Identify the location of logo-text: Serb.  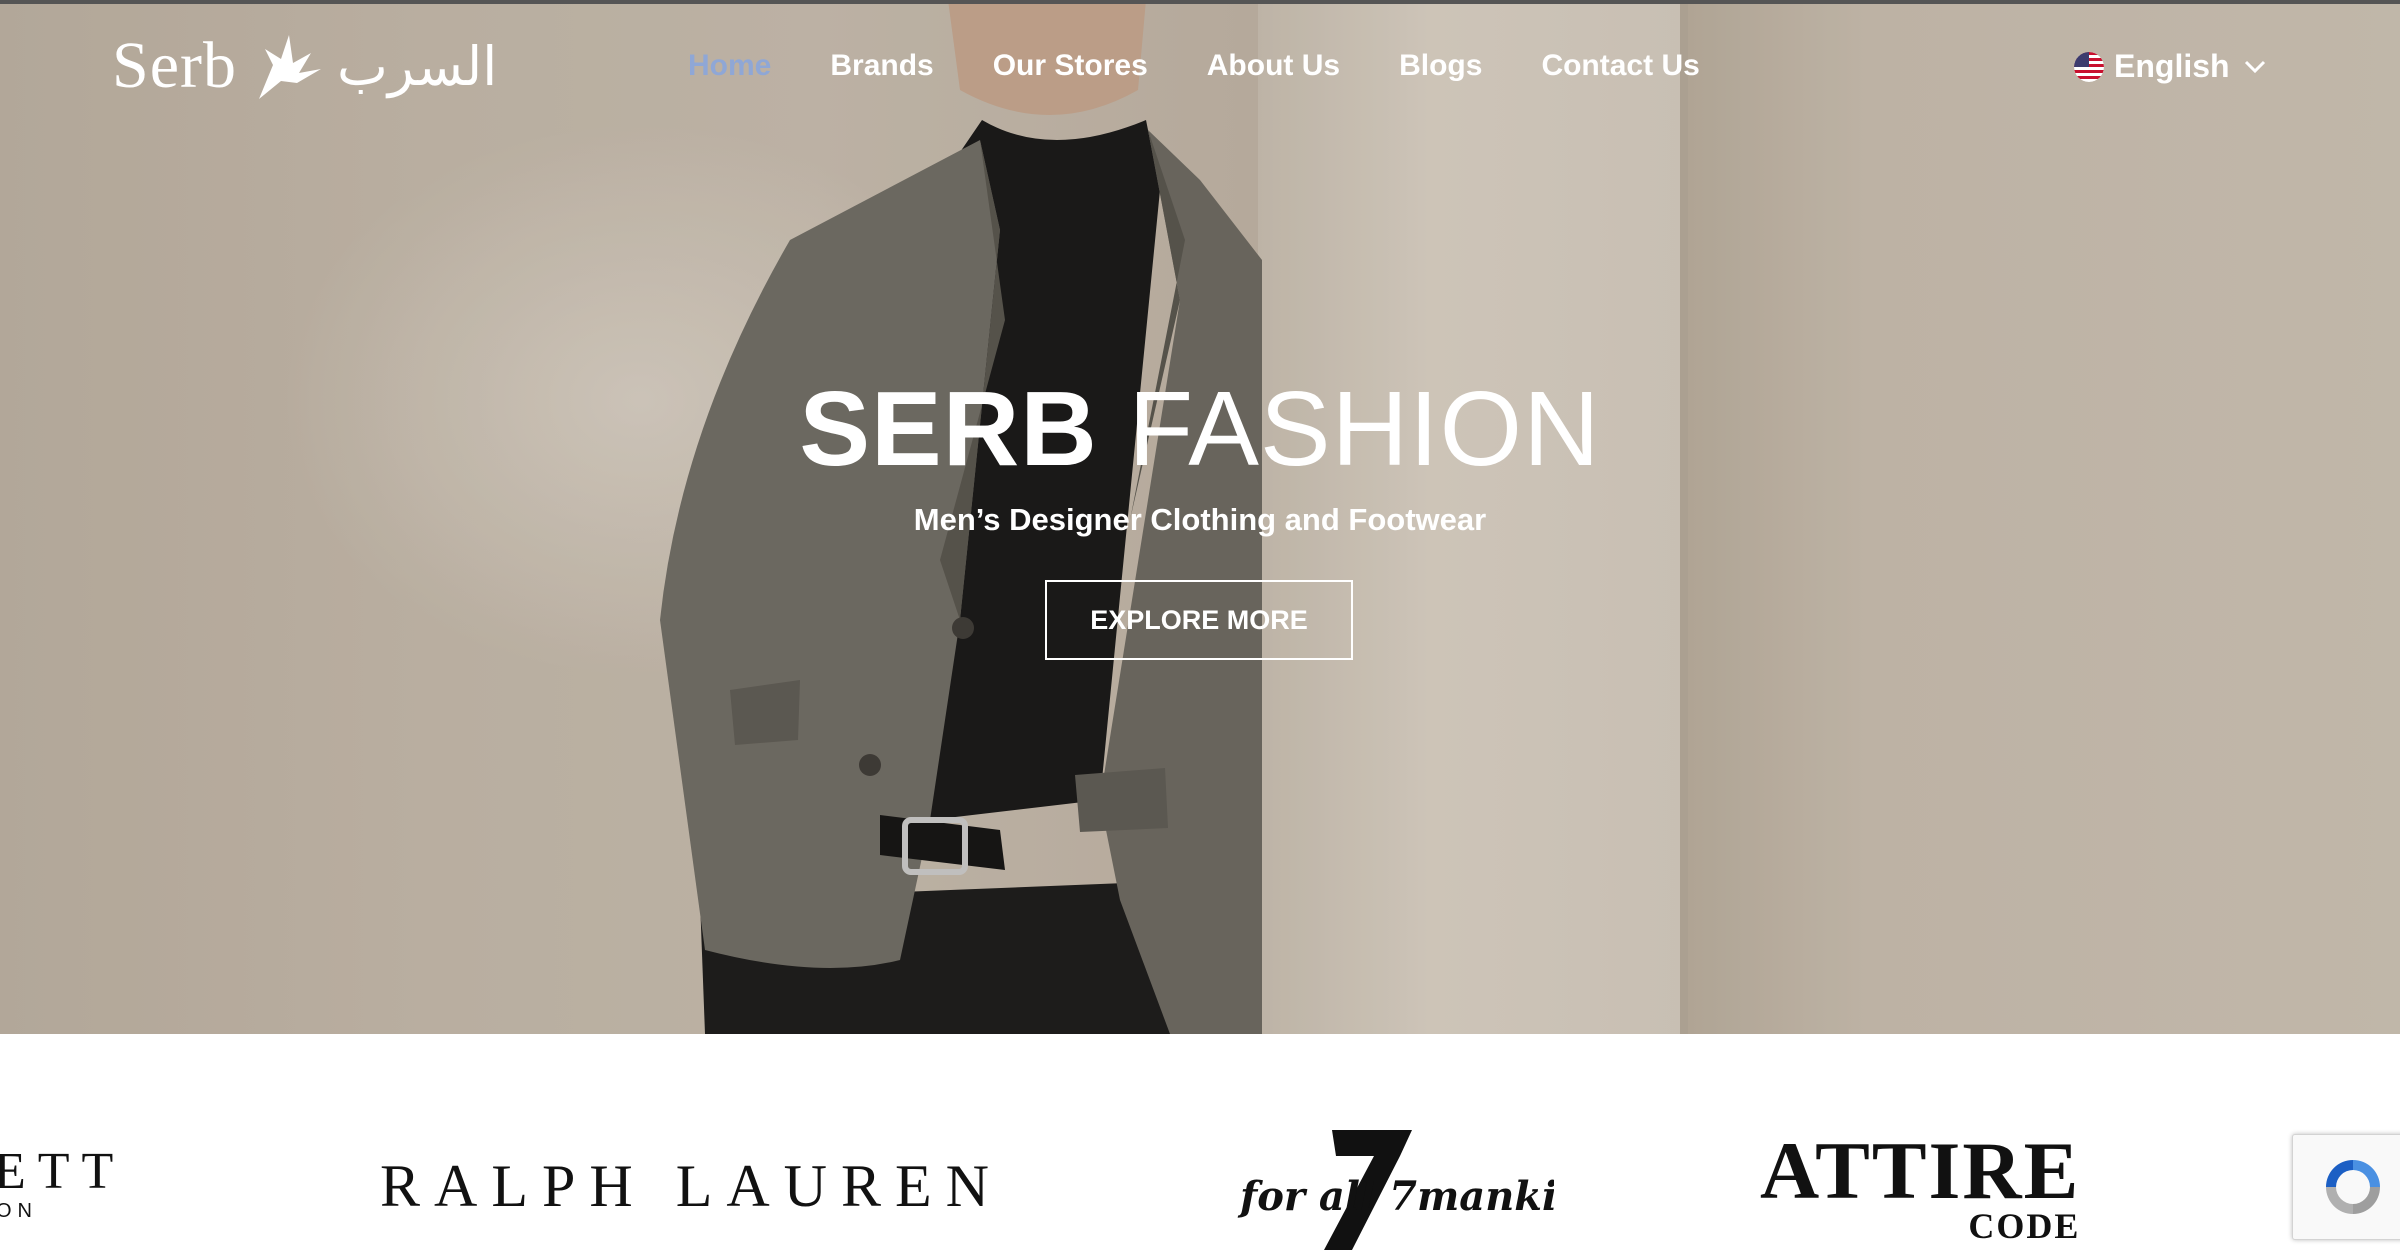
(174, 65).